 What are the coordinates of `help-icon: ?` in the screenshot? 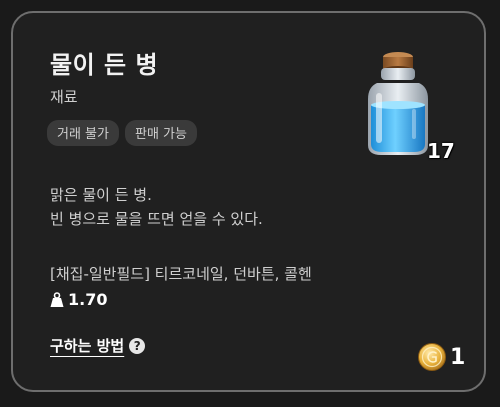 It's located at (137, 345).